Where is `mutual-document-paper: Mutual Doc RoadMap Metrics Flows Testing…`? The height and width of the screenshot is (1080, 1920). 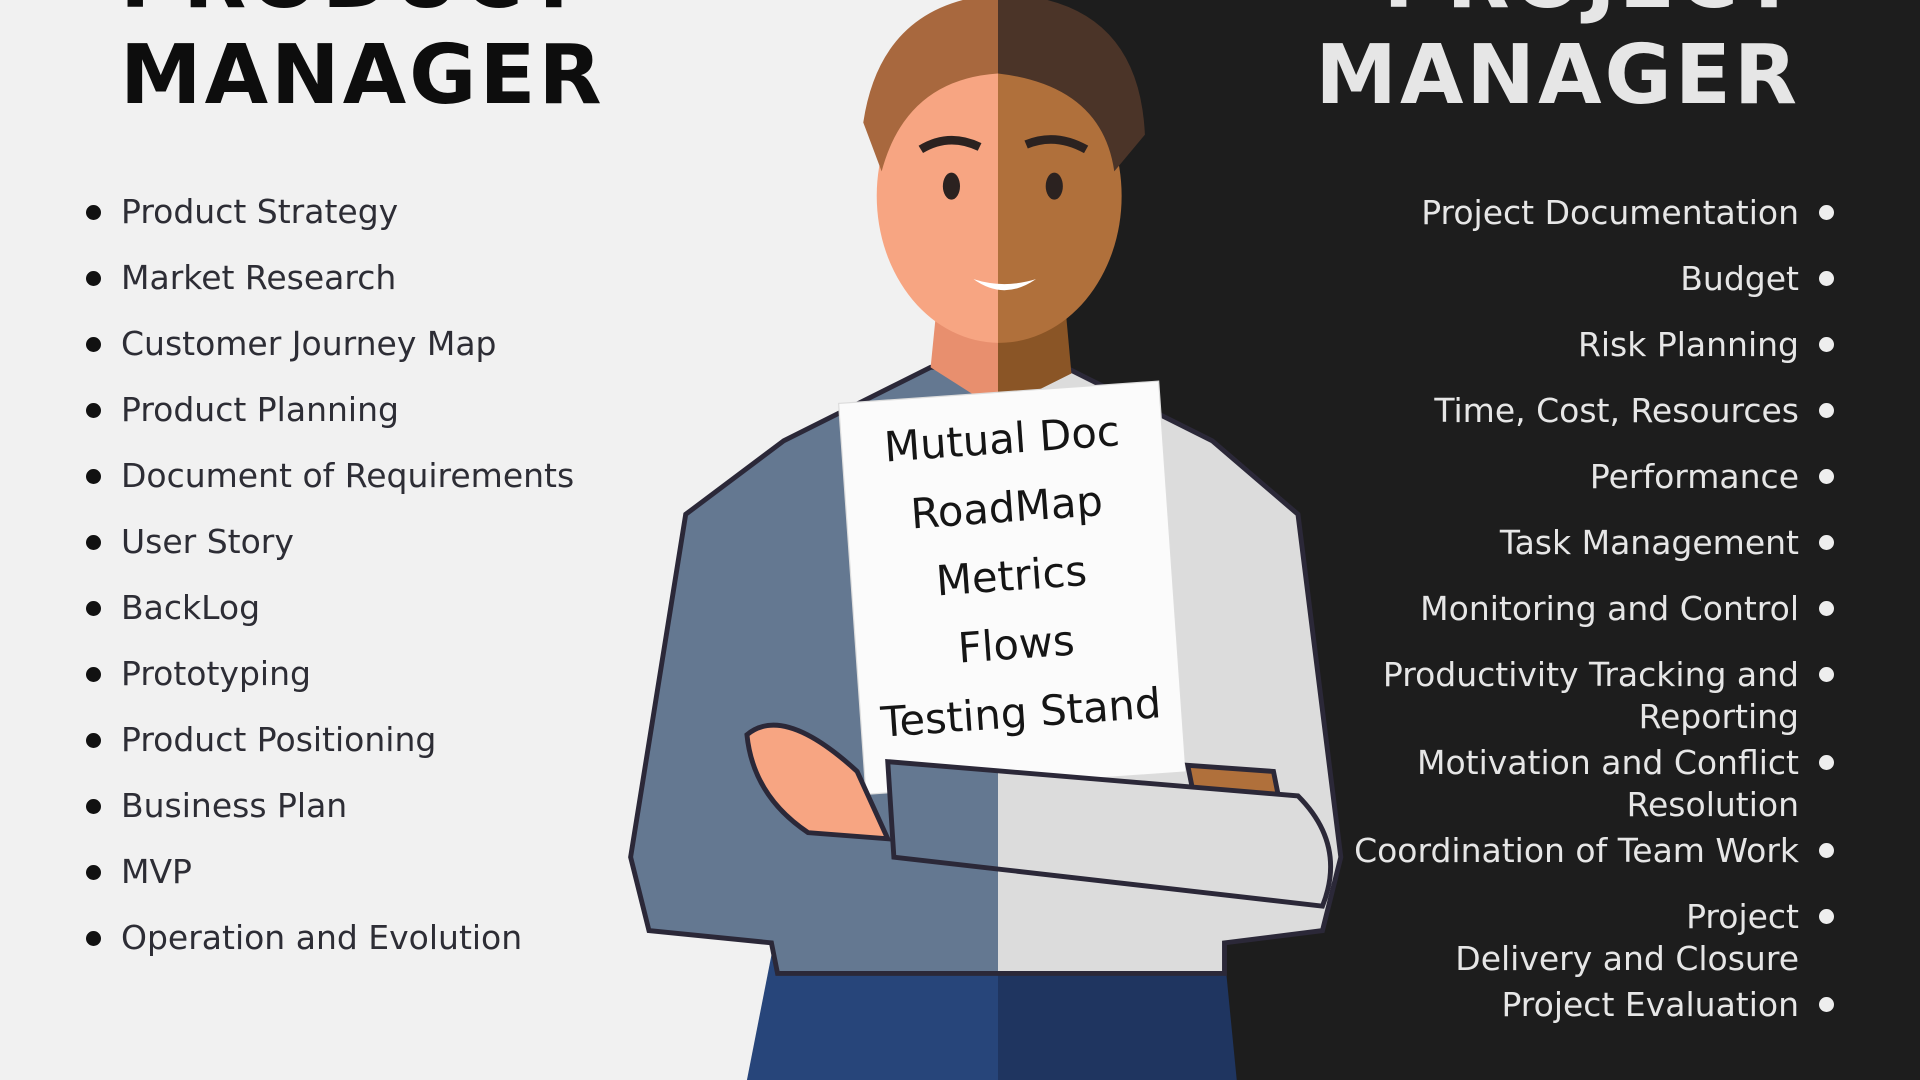 mutual-document-paper: Mutual Doc RoadMap Metrics Flows Testing… is located at coordinates (1012, 588).